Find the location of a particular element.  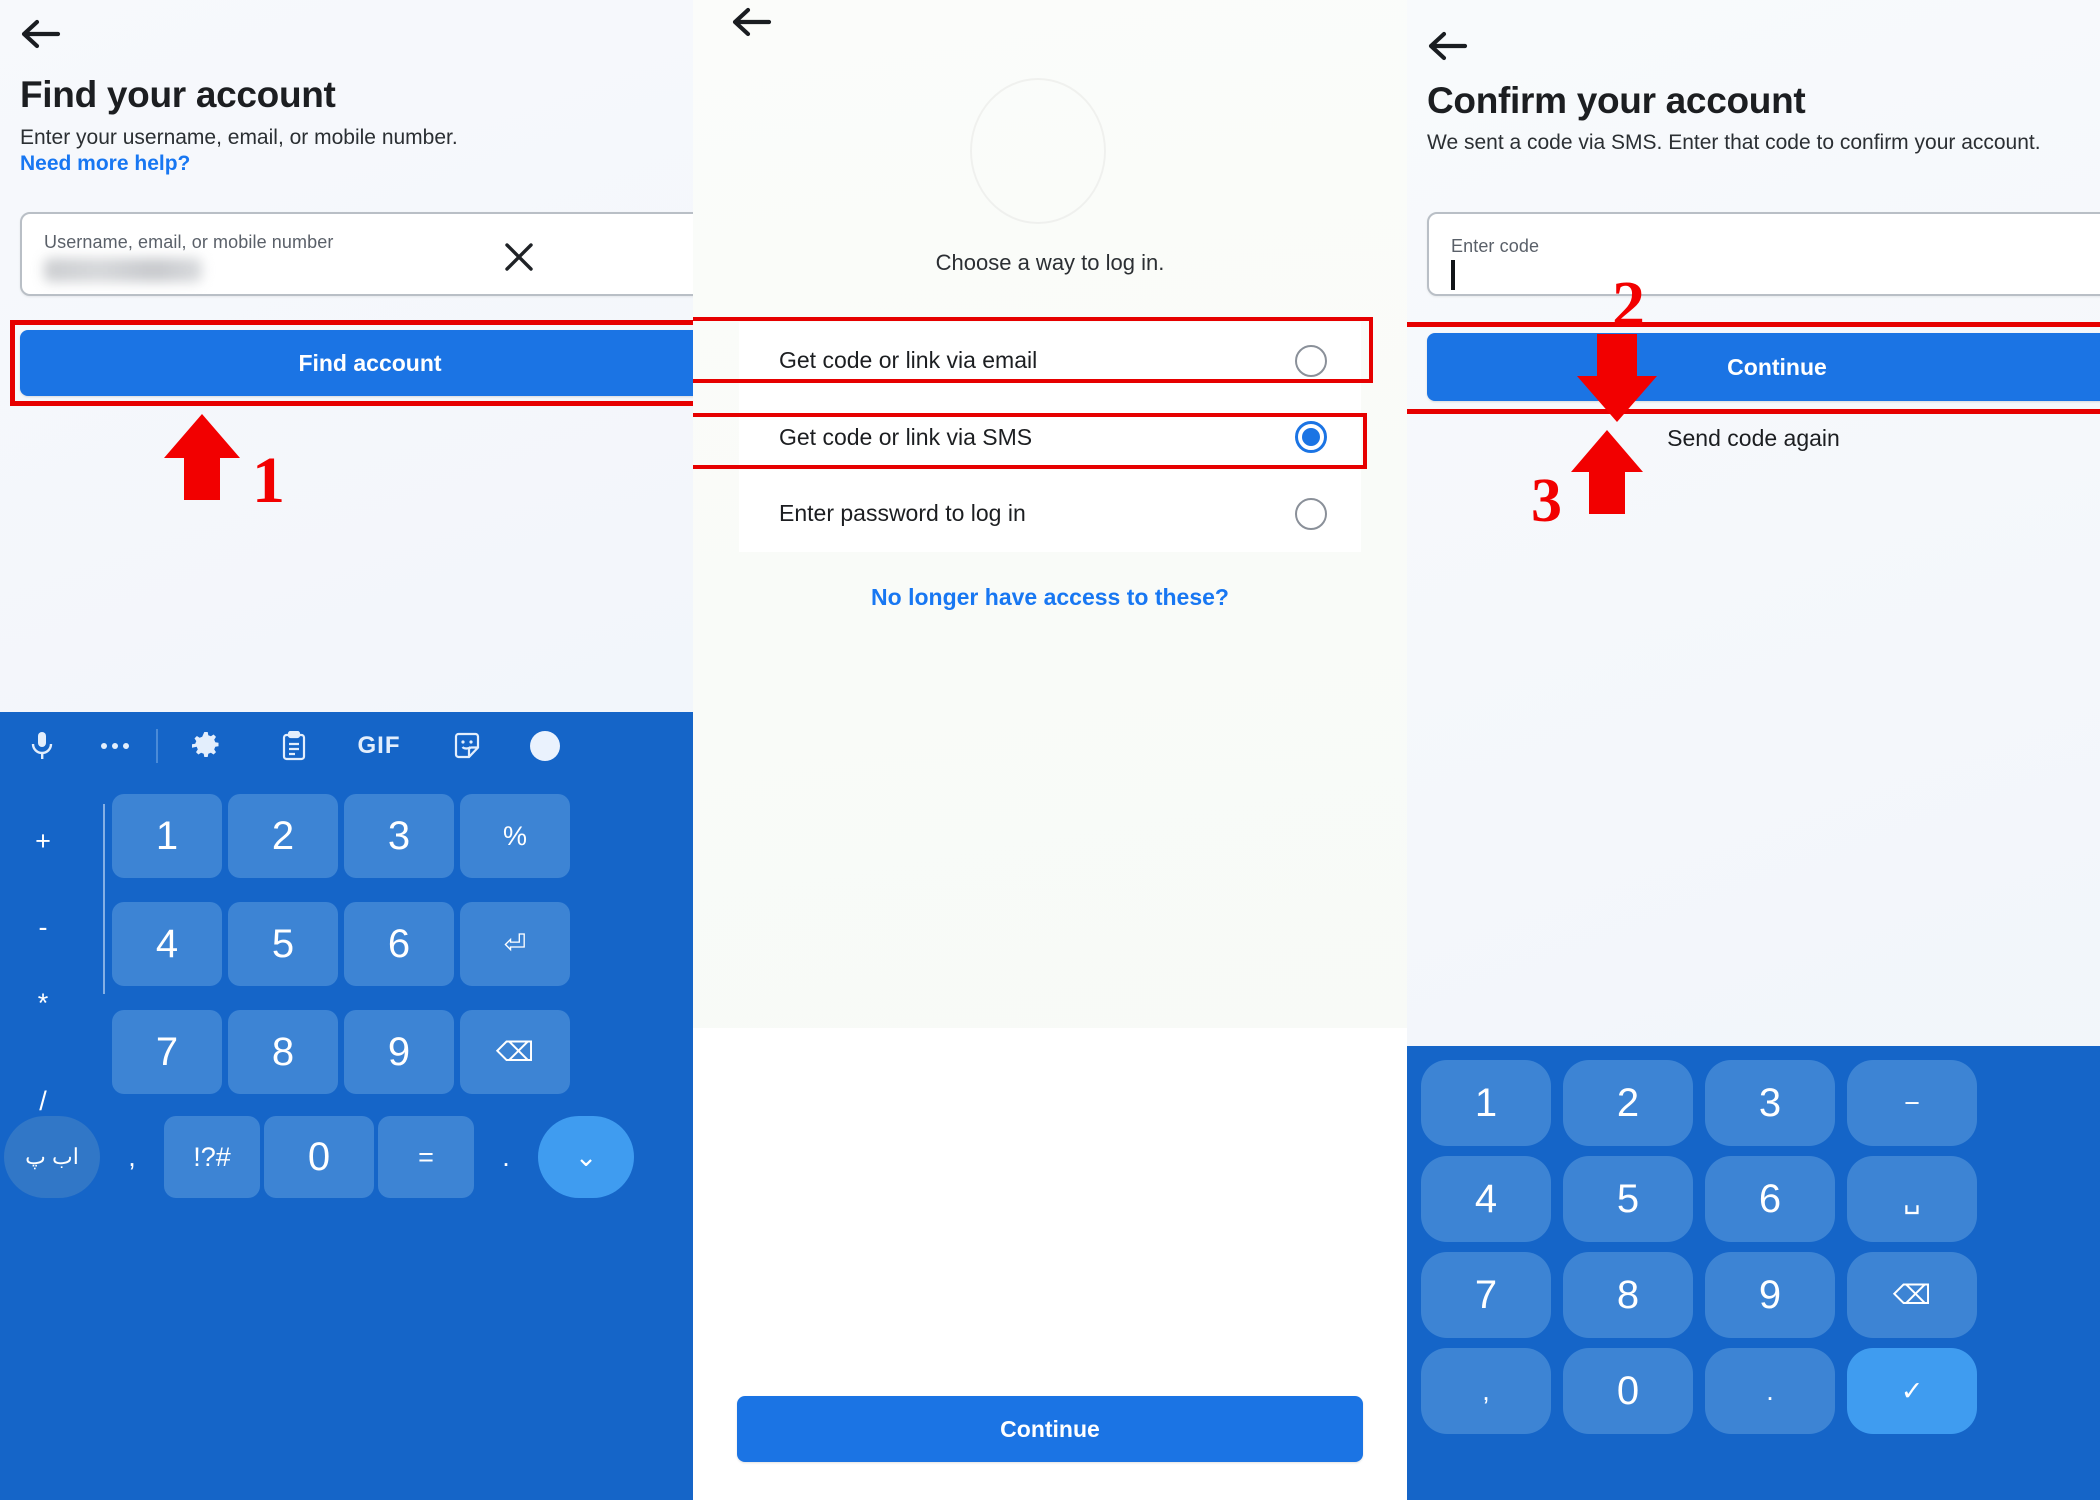

option-password-radio is located at coordinates (1311, 513).